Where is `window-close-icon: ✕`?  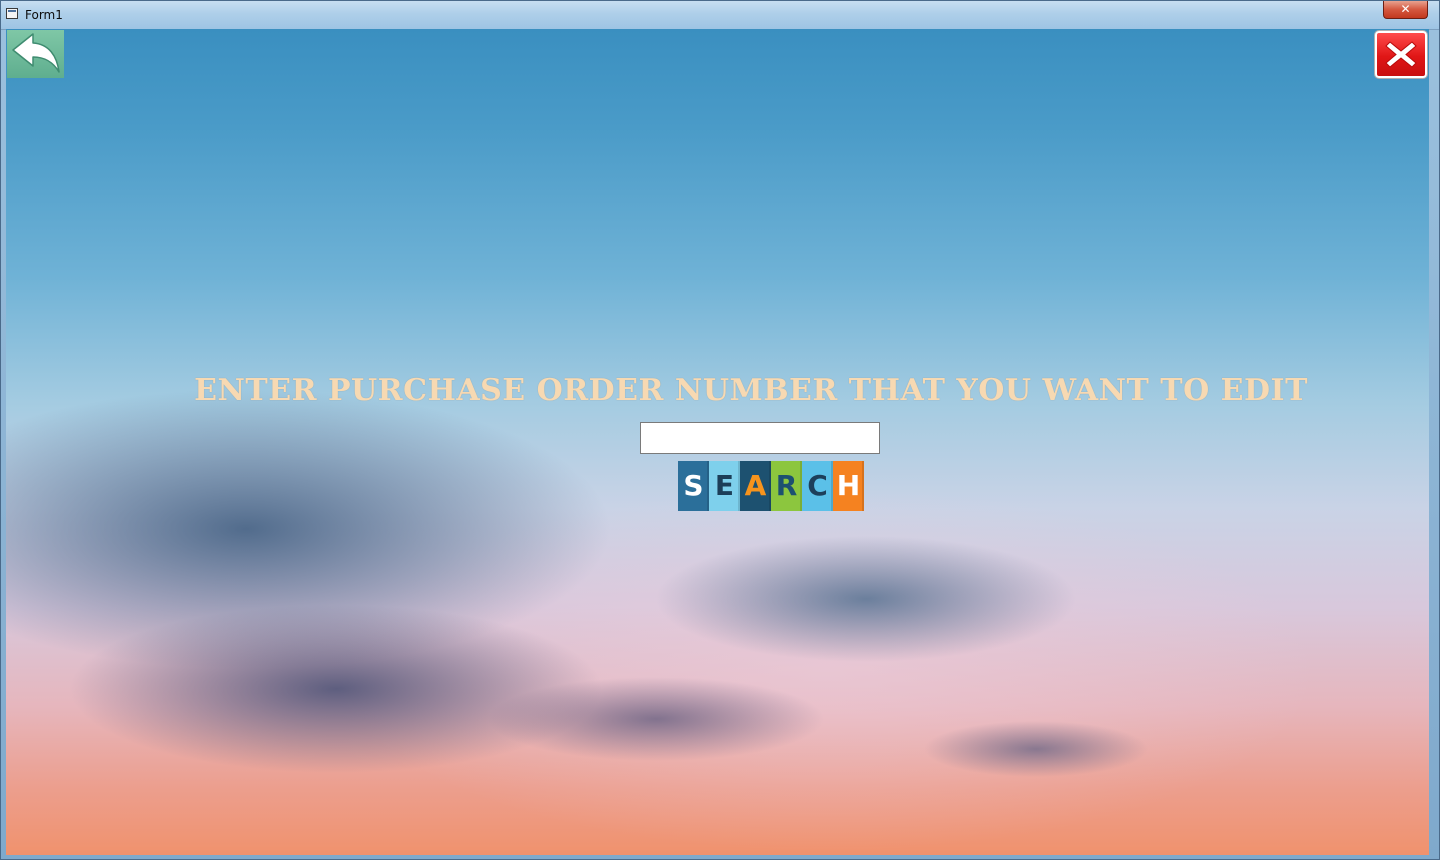 window-close-icon: ✕ is located at coordinates (1405, 9).